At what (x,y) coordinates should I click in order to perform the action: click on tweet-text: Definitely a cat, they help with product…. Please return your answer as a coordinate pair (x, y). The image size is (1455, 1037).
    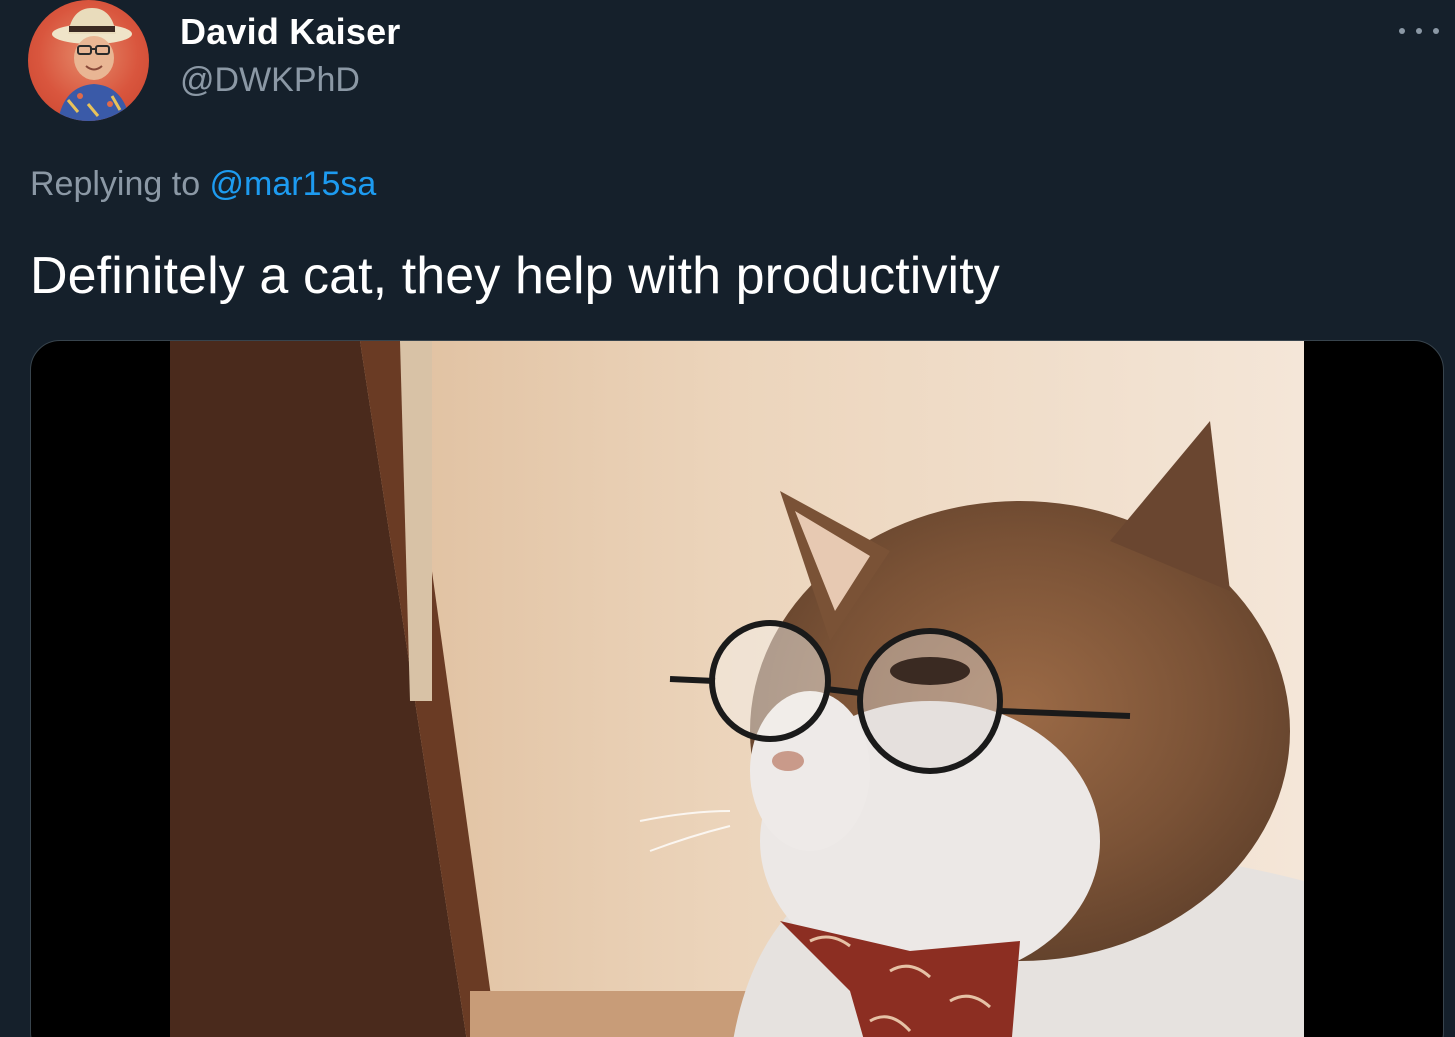
    Looking at the image, I should click on (515, 276).